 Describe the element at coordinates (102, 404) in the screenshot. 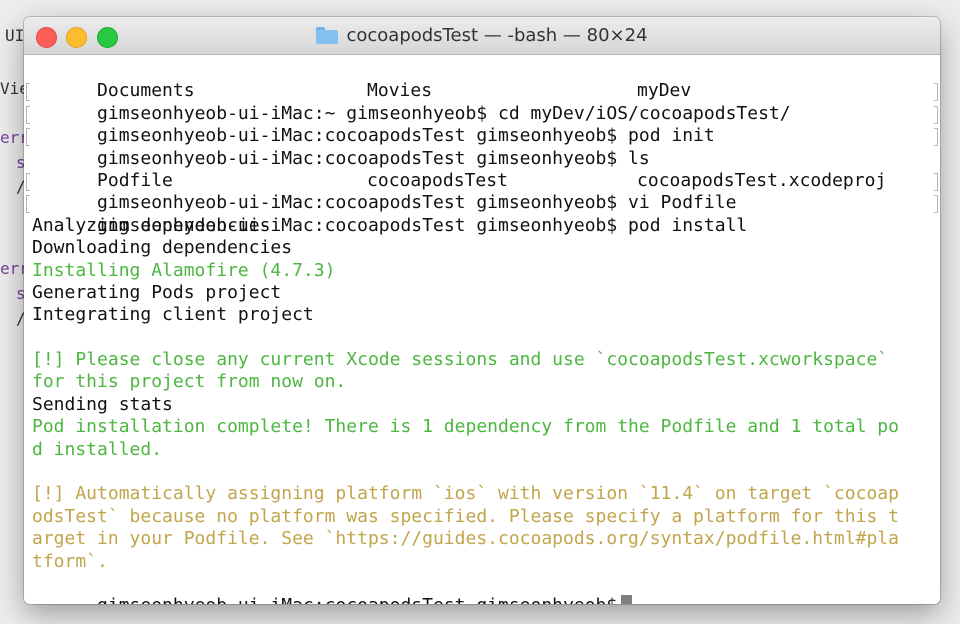

I see `terminal-line: Sending stats` at that location.